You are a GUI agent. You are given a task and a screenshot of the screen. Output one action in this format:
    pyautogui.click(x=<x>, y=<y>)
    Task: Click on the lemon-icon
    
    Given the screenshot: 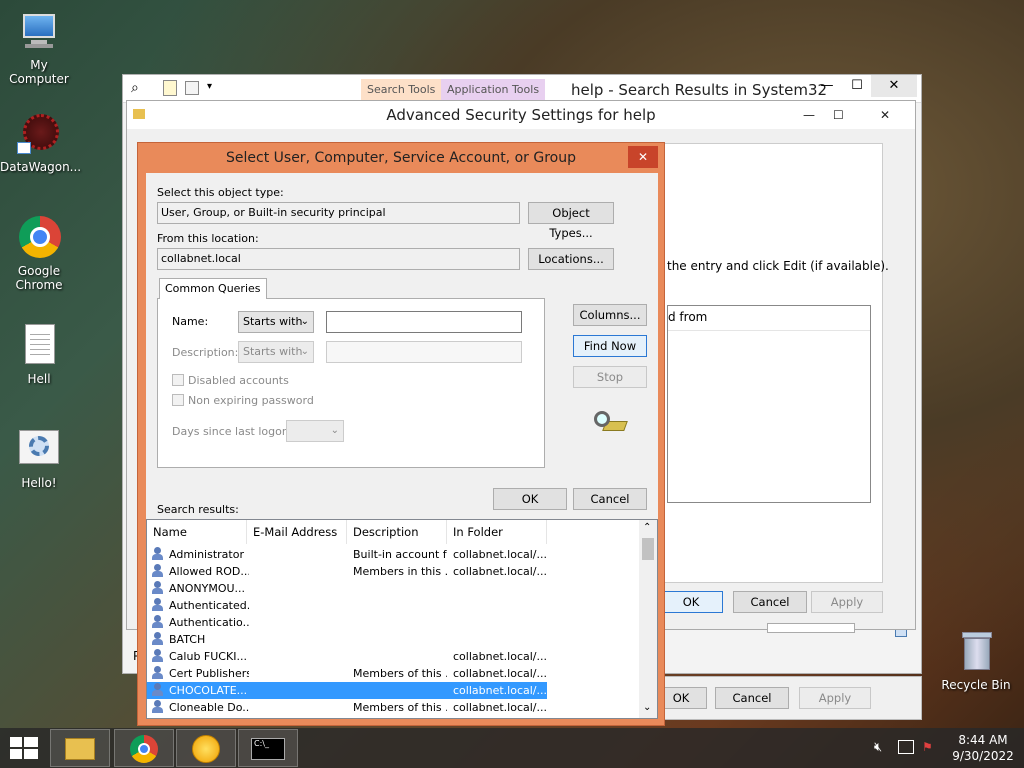 What is the action you would take?
    pyautogui.click(x=206, y=749)
    